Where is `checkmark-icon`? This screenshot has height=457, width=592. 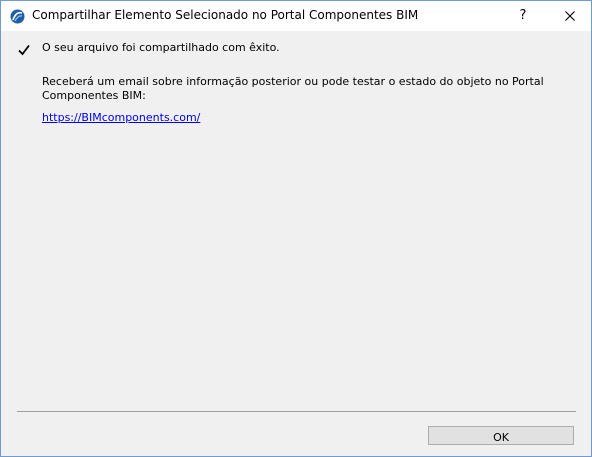
checkmark-icon is located at coordinates (24, 50).